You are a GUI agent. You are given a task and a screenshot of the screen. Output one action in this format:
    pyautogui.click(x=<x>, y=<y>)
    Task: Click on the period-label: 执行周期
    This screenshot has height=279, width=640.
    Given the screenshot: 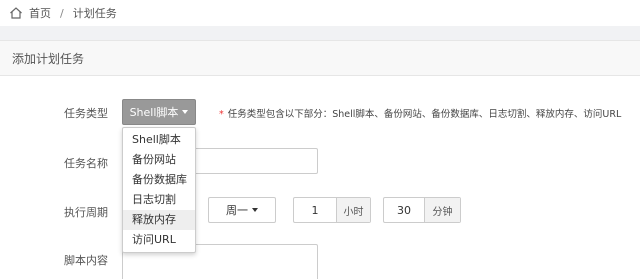 What is the action you would take?
    pyautogui.click(x=86, y=212)
    